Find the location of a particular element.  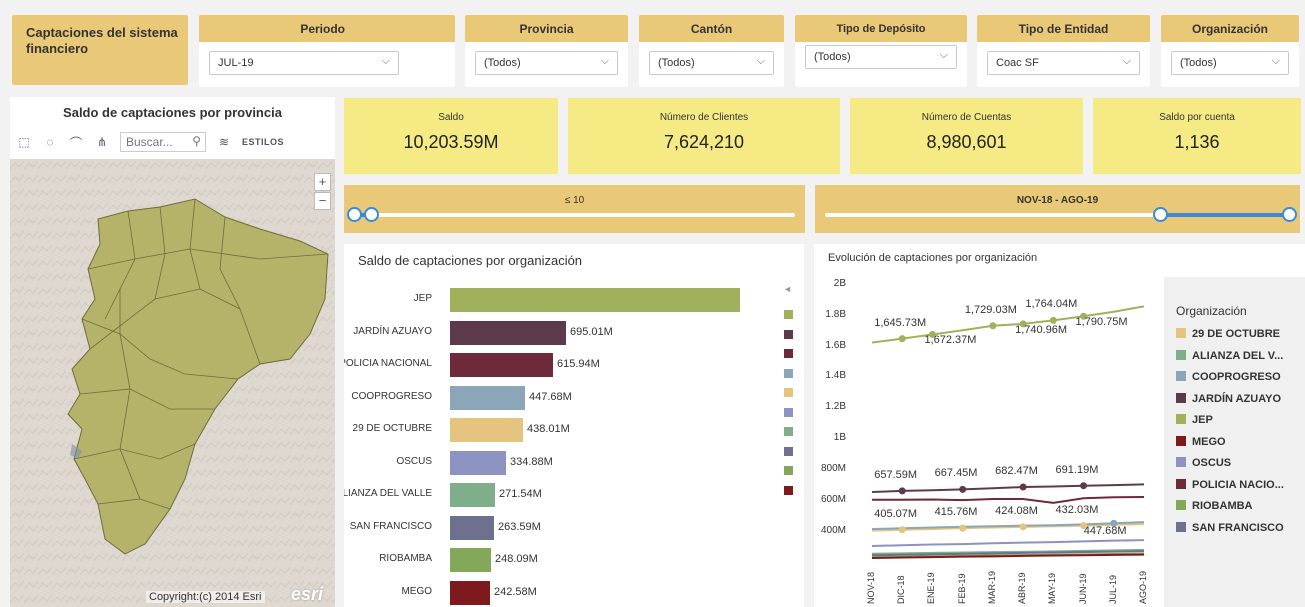

bar-value-label: 695.01M is located at coordinates (591, 331).